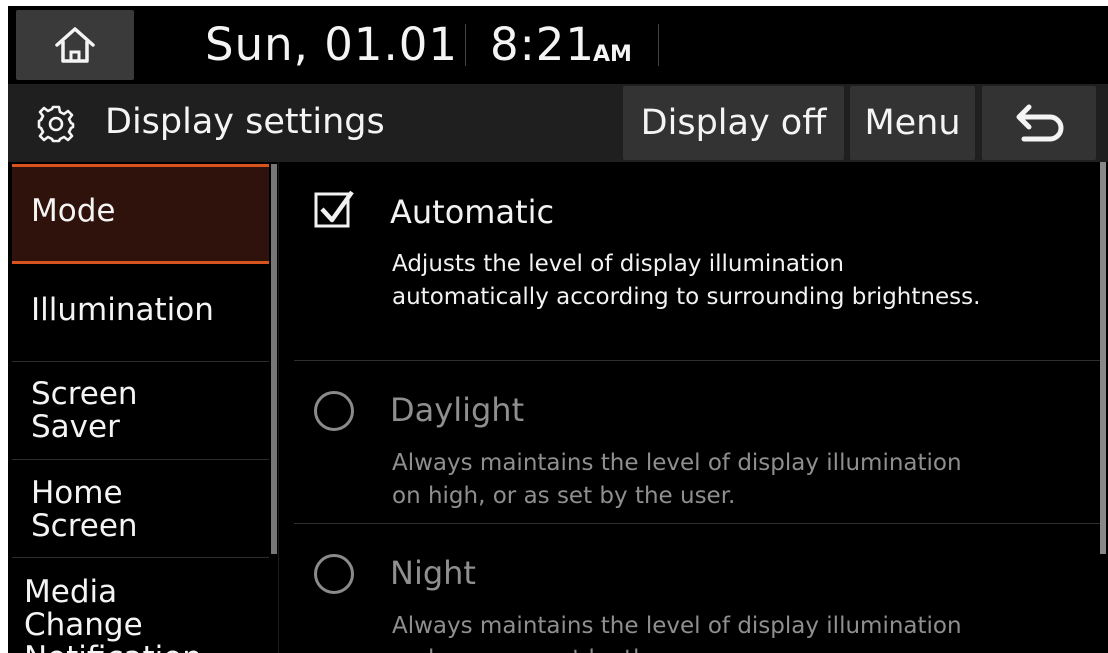 The height and width of the screenshot is (653, 1108). Describe the element at coordinates (140, 509) in the screenshot. I see `sidebar-item-home-screen: Home Screen` at that location.